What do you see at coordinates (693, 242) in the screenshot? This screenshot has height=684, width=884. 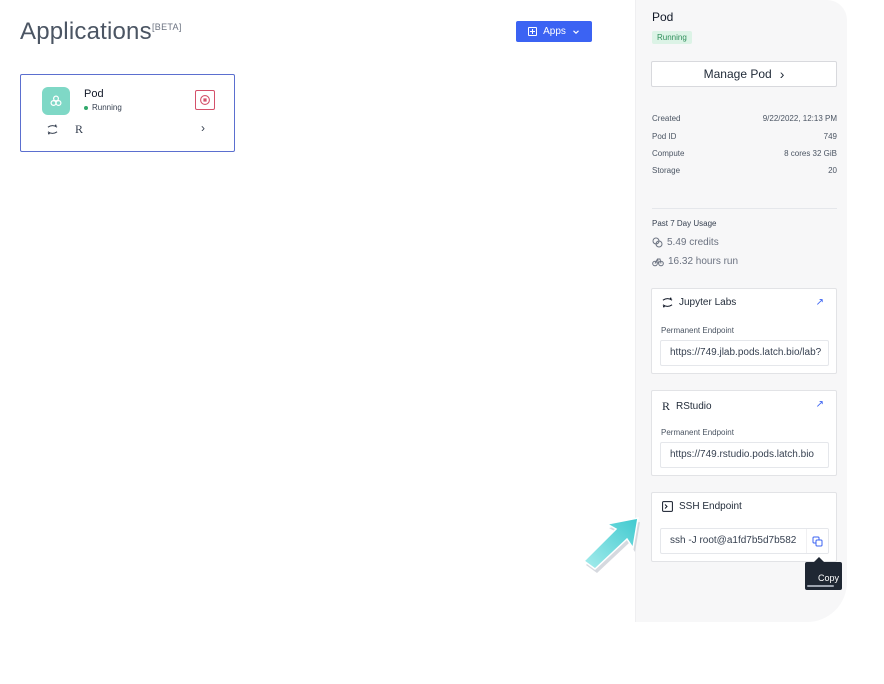 I see `credits-text: 5.49 credits` at bounding box center [693, 242].